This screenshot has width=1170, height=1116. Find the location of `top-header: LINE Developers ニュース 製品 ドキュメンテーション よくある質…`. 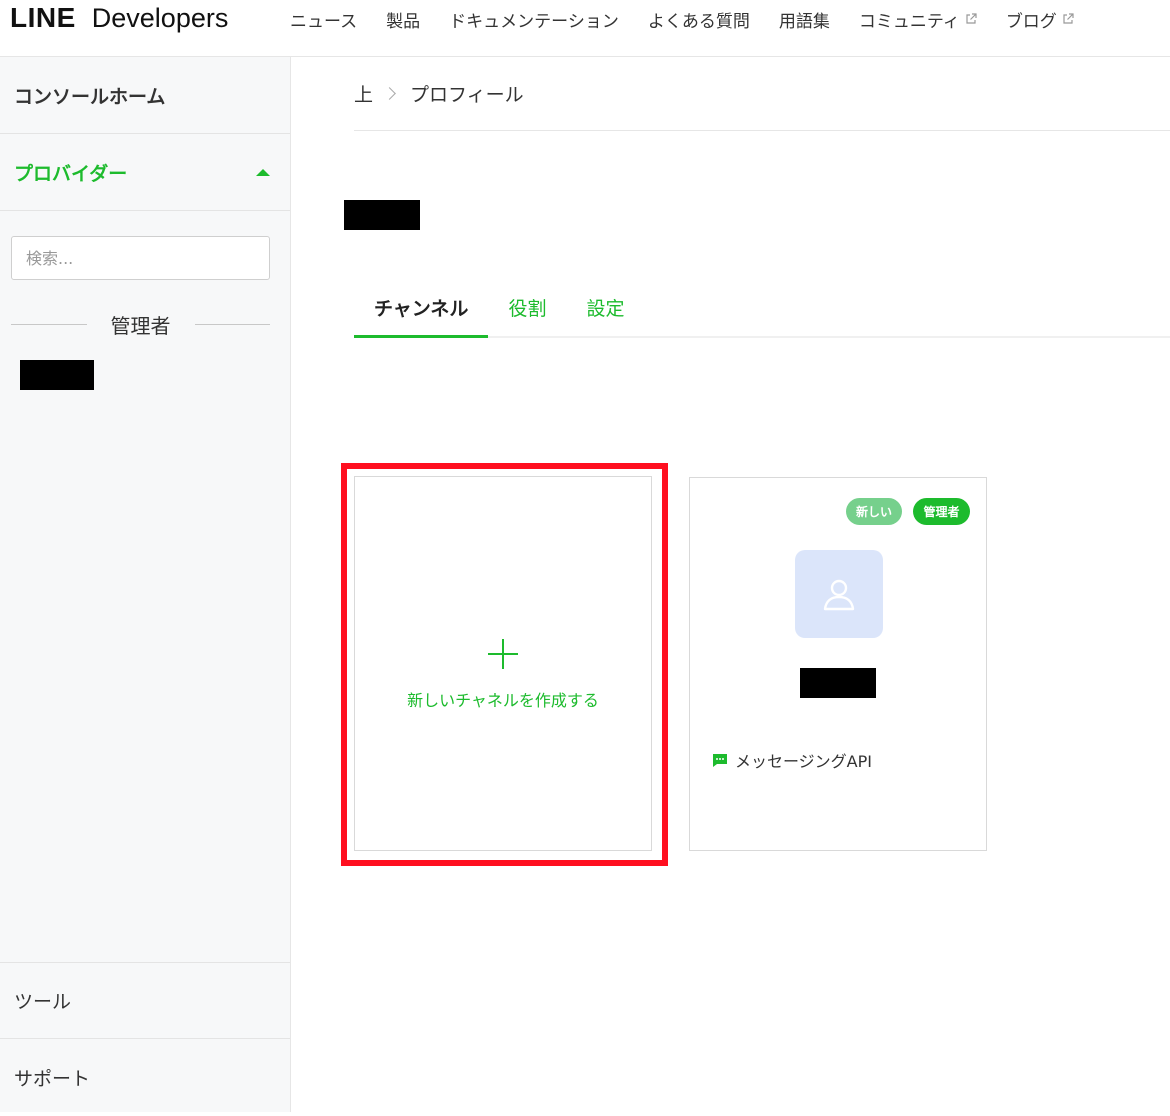

top-header: LINE Developers ニュース 製品 ドキュメンテーション よくある質… is located at coordinates (585, 28).